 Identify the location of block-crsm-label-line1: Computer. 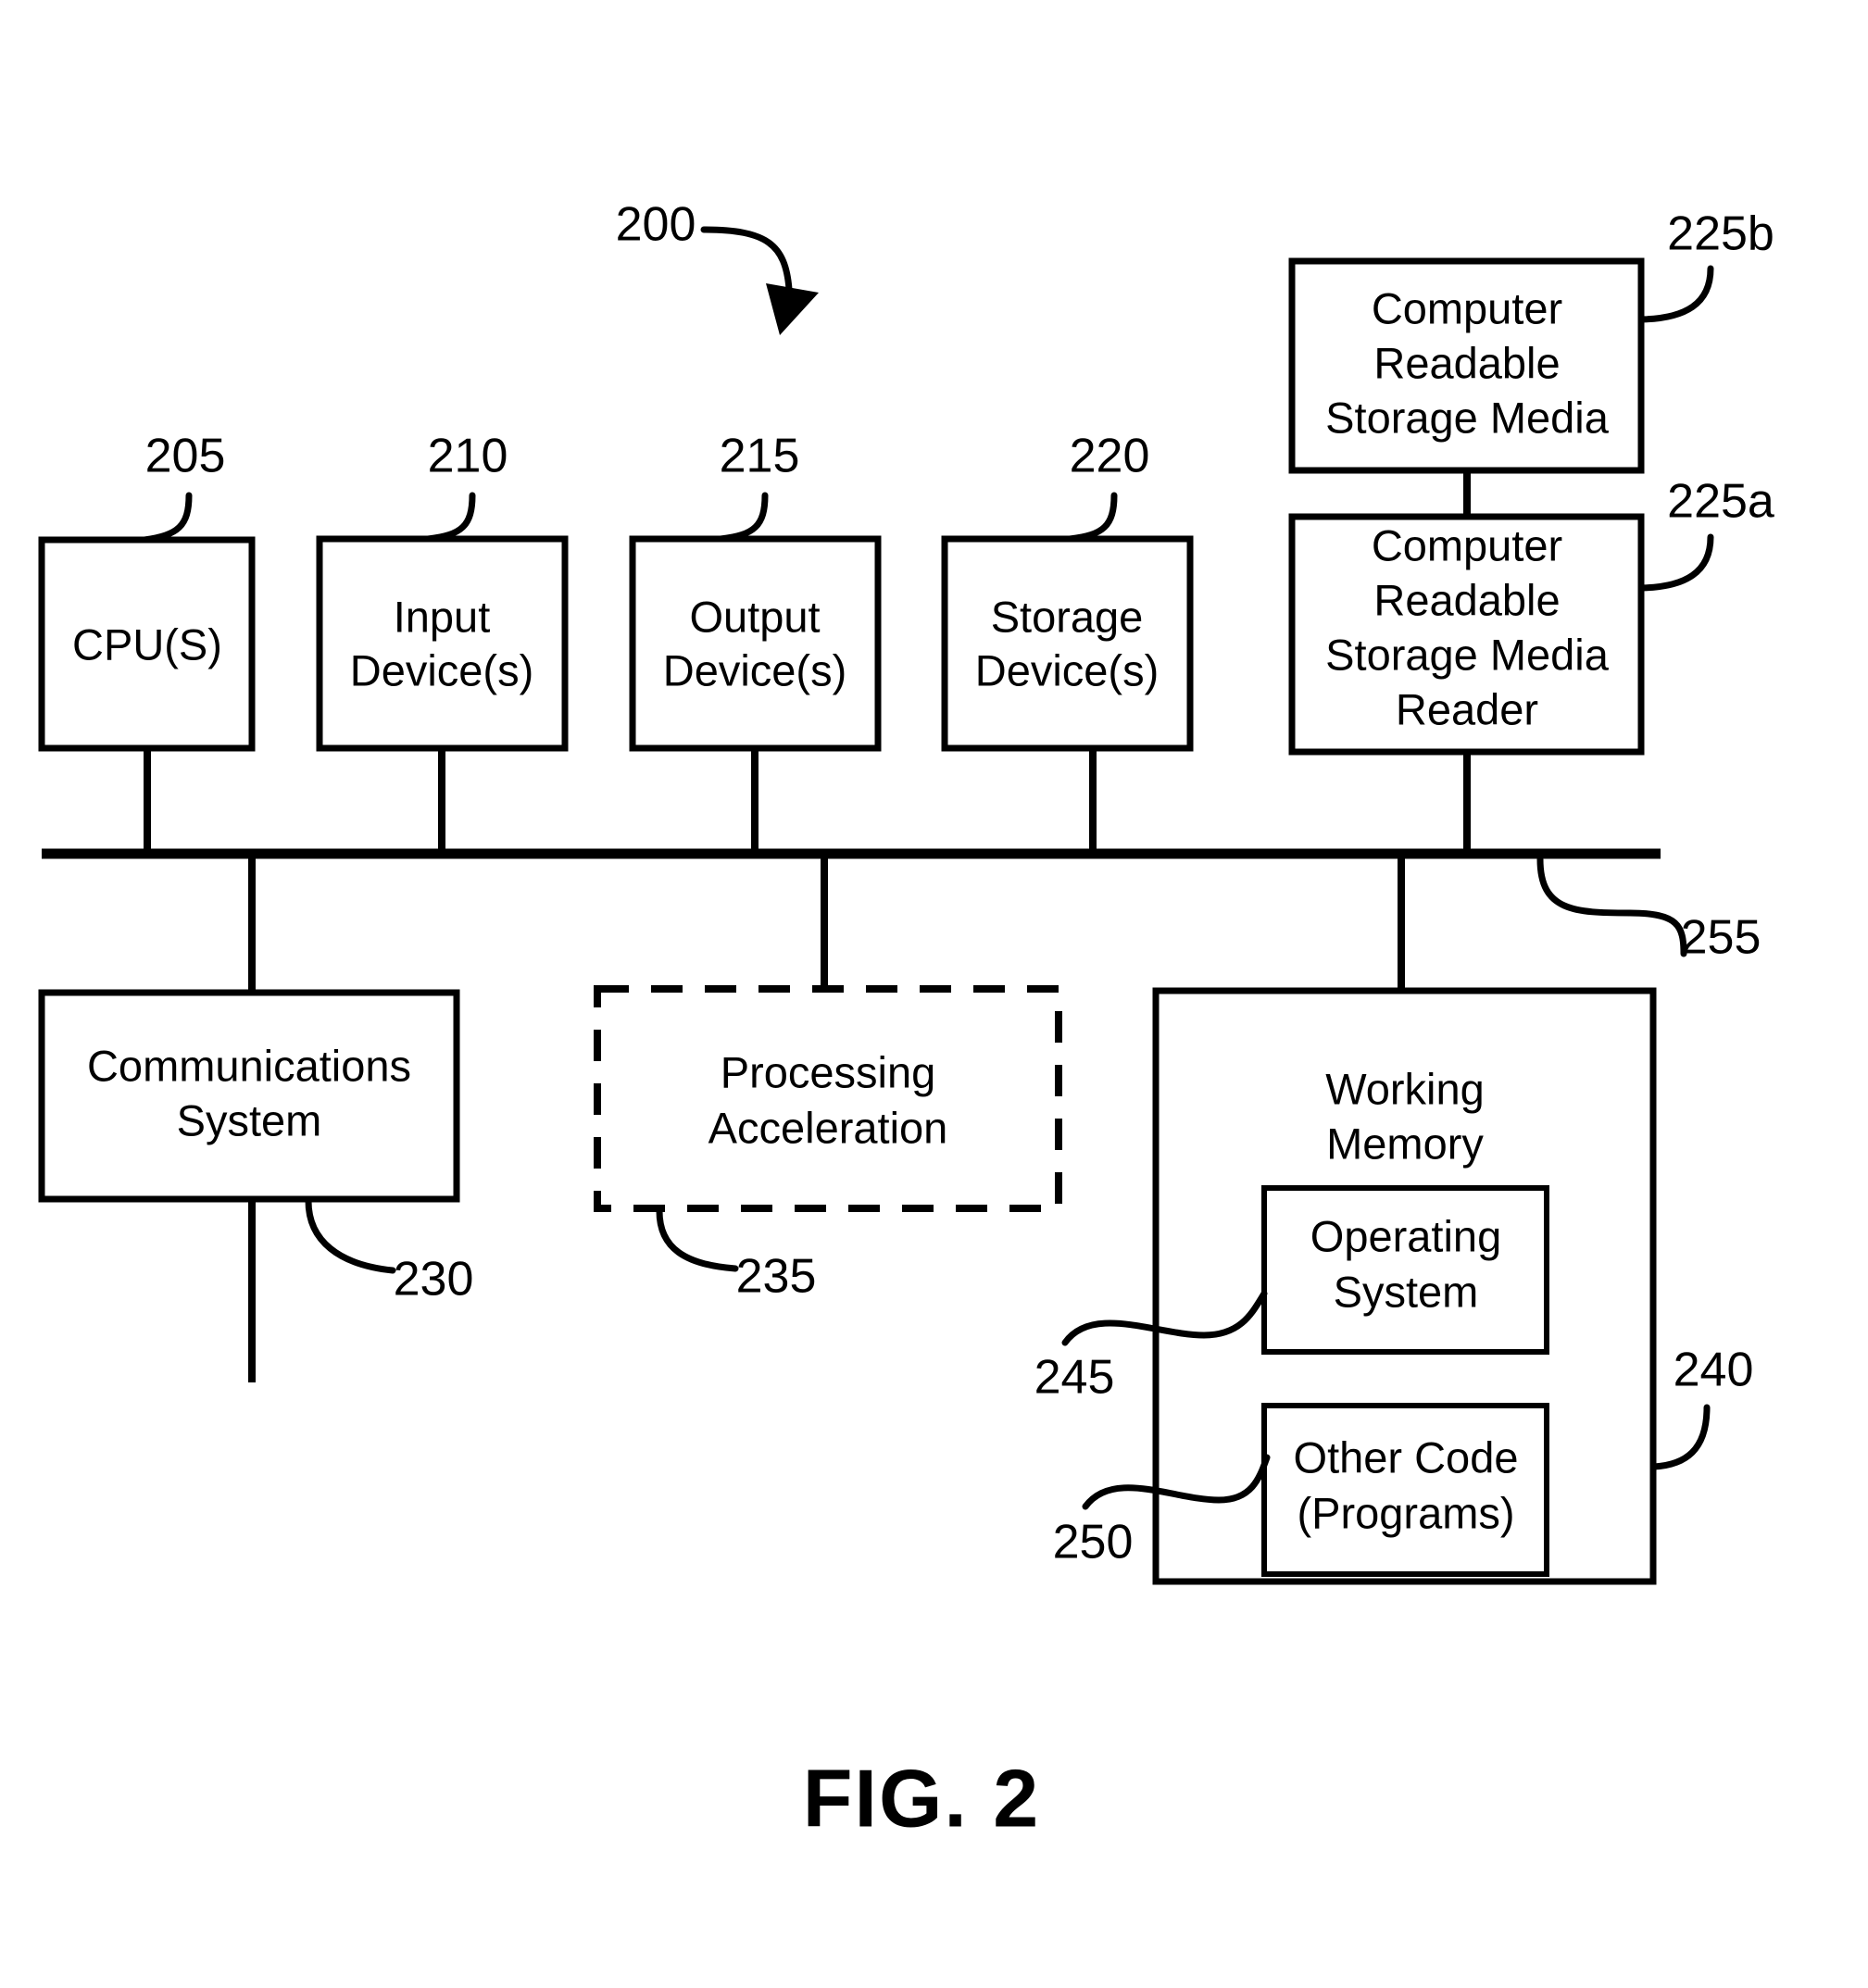
(1467, 307).